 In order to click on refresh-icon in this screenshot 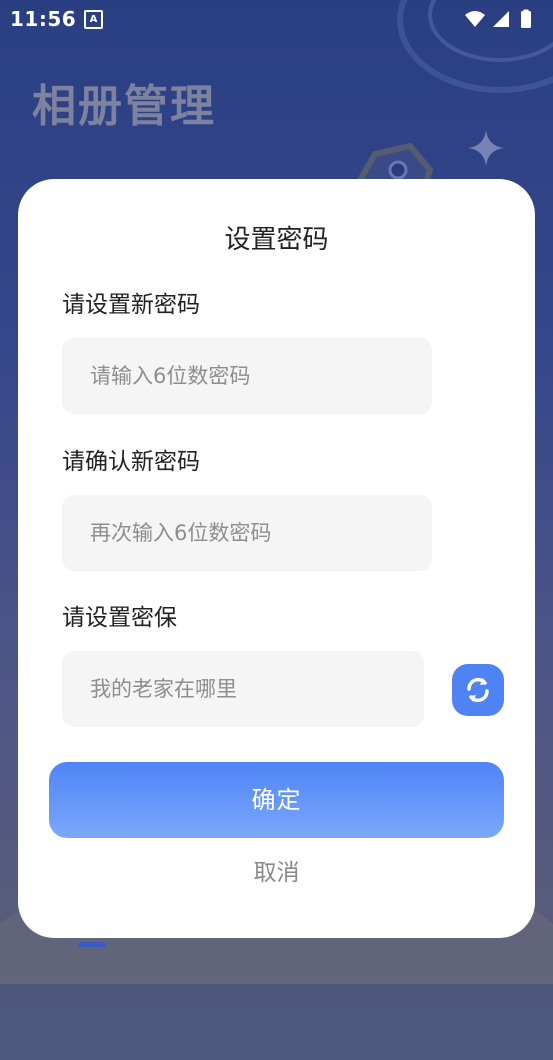, I will do `click(478, 690)`.